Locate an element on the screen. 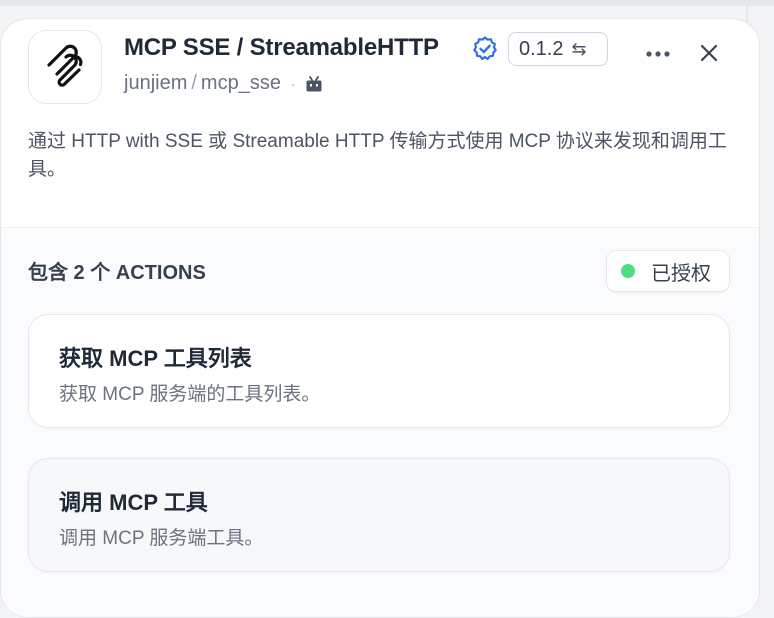 This screenshot has width=774, height=618. plugin-logo is located at coordinates (65, 67).